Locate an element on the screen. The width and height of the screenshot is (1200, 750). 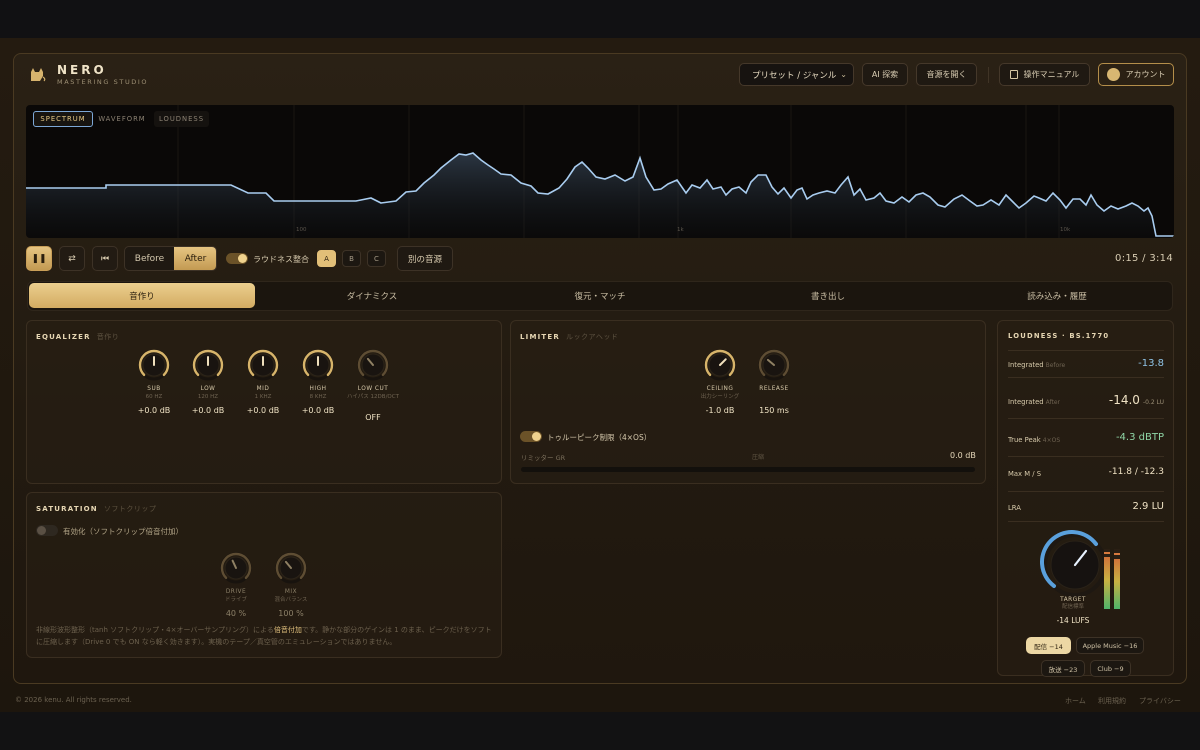
footer-link-privacy: プライバシー is located at coordinates (1160, 701).